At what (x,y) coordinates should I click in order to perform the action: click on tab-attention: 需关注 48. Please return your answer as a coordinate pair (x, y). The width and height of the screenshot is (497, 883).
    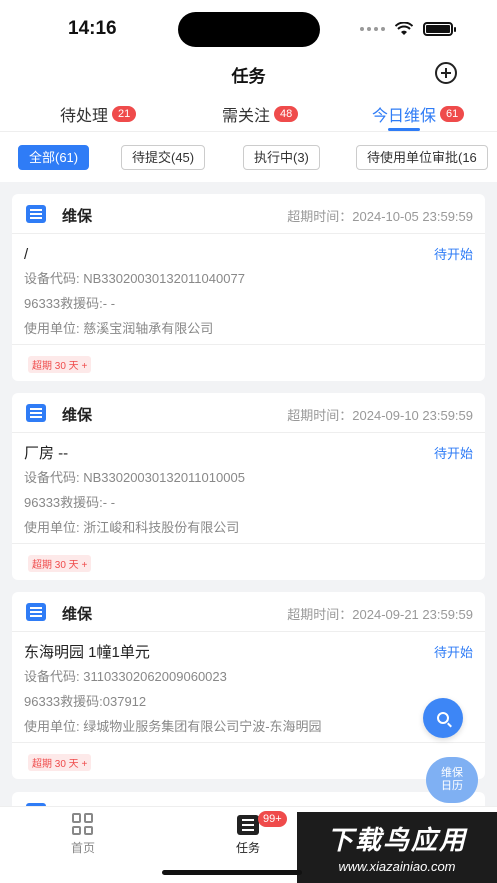
    Looking at the image, I should click on (260, 114).